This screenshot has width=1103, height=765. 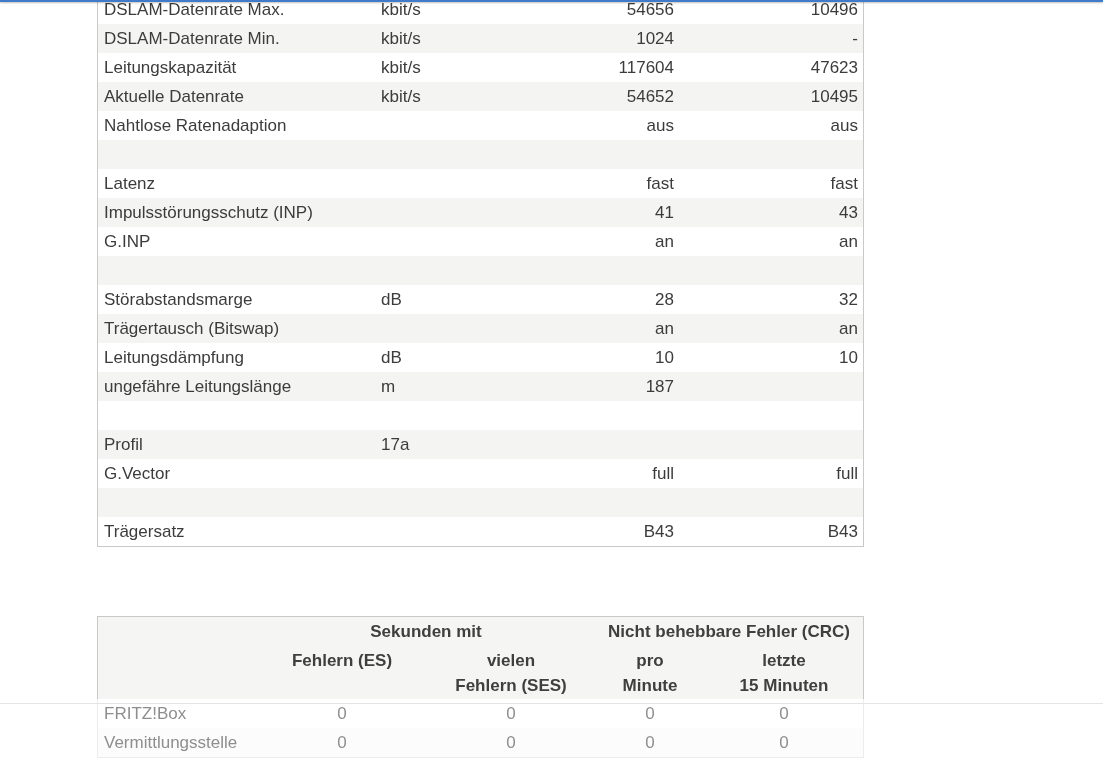 What do you see at coordinates (174, 358) in the screenshot?
I see `row-label: Leitungsdämpfung` at bounding box center [174, 358].